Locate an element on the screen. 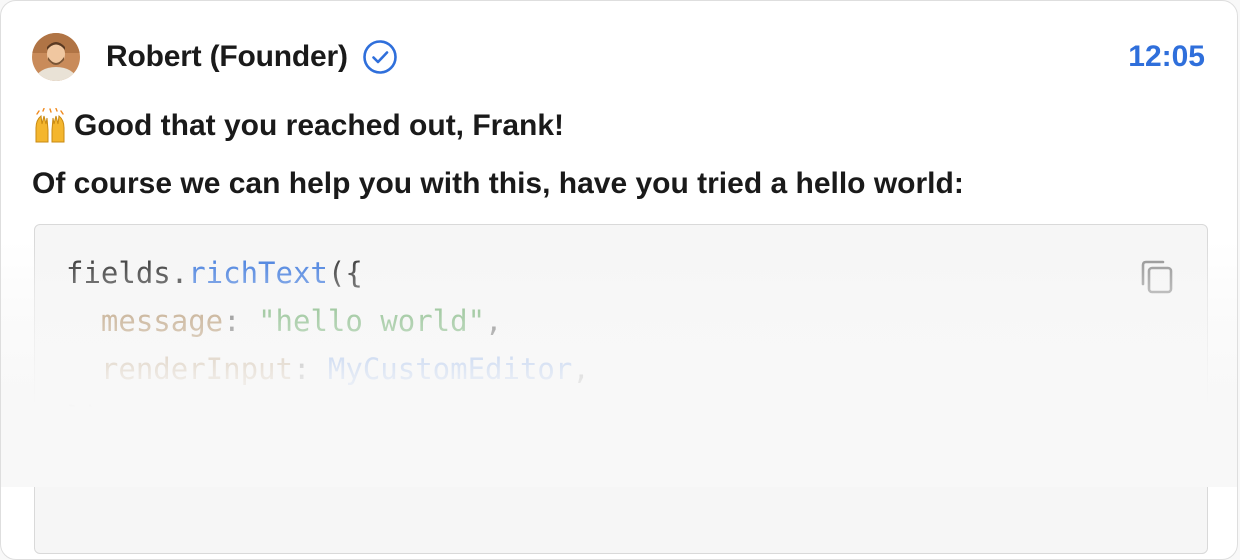  raising-hands-emoji is located at coordinates (50, 125).